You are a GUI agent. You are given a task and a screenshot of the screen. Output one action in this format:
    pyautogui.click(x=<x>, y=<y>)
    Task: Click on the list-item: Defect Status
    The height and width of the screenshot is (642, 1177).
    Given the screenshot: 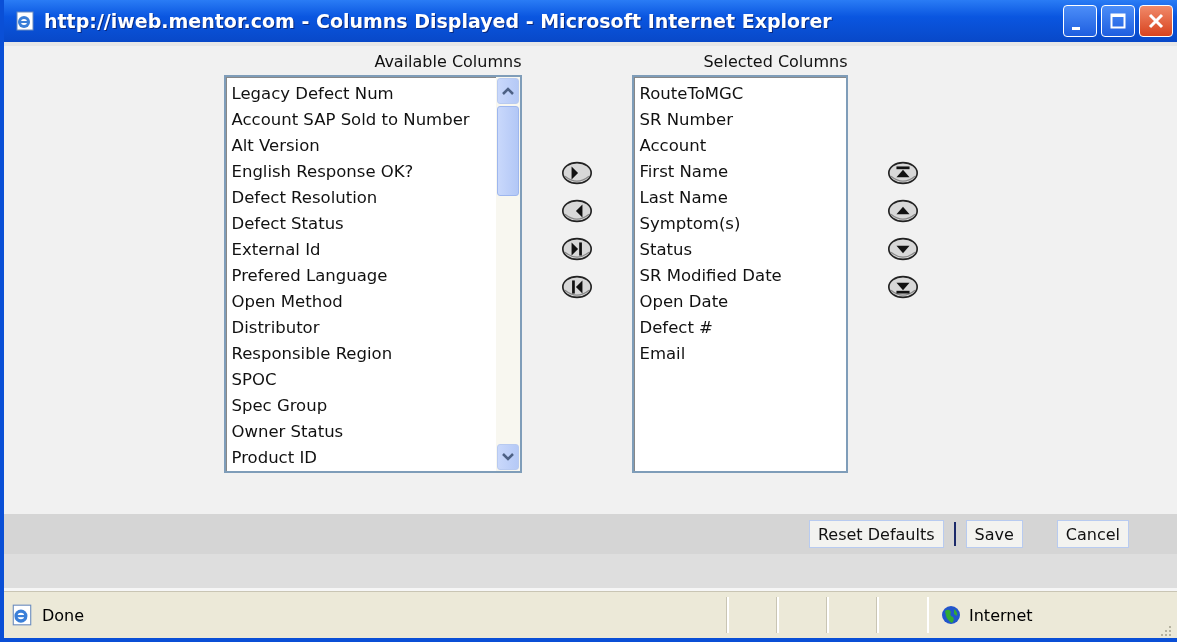 What is the action you would take?
    pyautogui.click(x=363, y=224)
    